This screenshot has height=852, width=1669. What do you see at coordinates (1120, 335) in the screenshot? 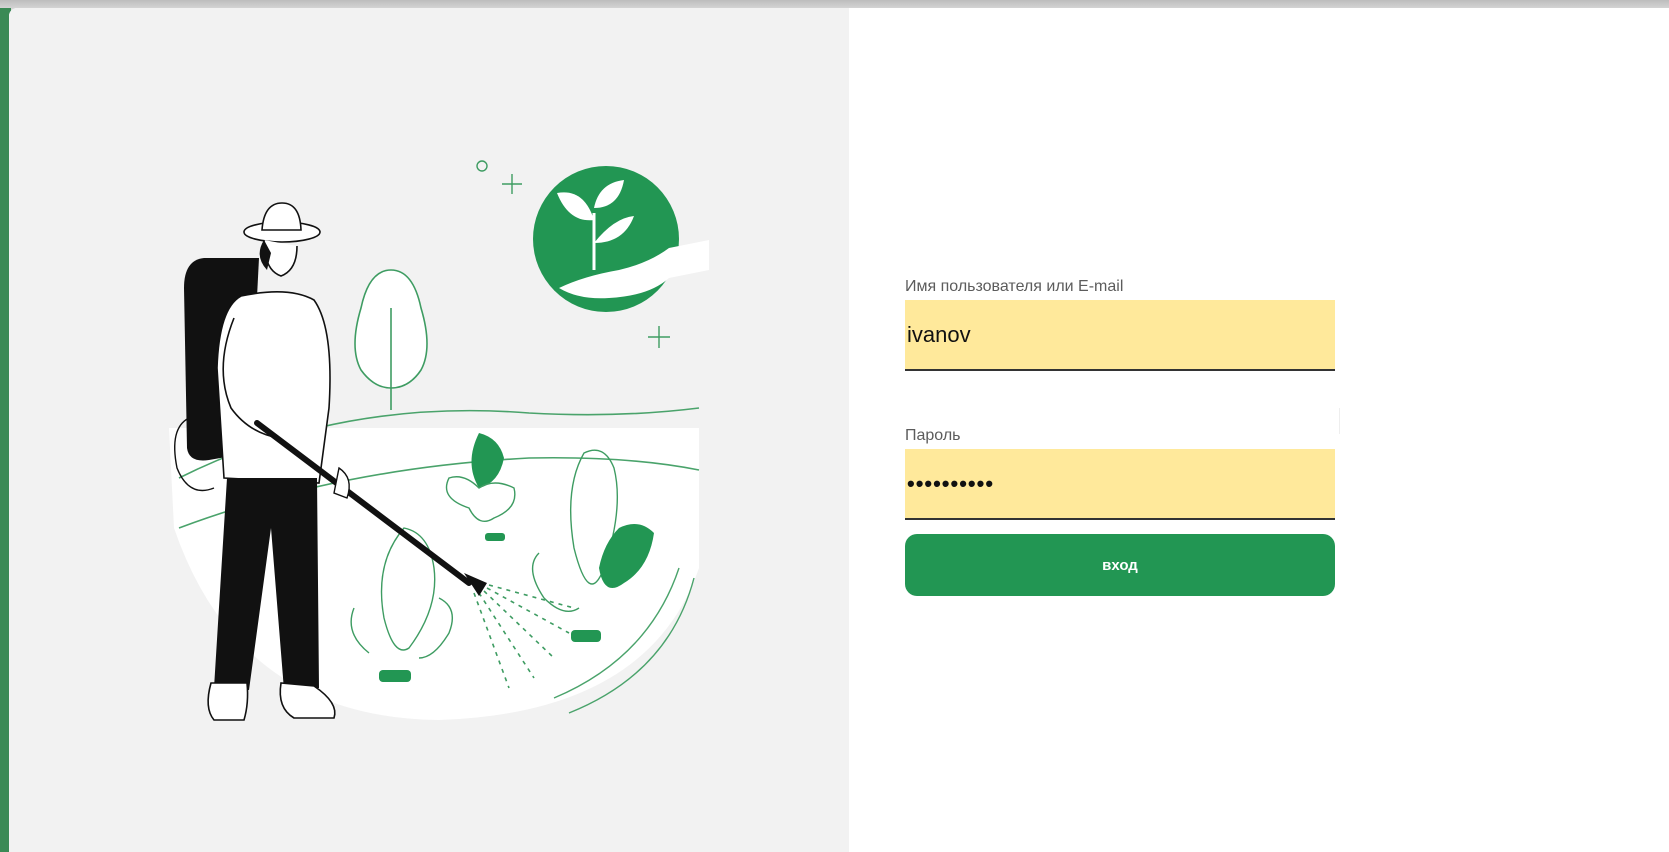
I see `username-input` at bounding box center [1120, 335].